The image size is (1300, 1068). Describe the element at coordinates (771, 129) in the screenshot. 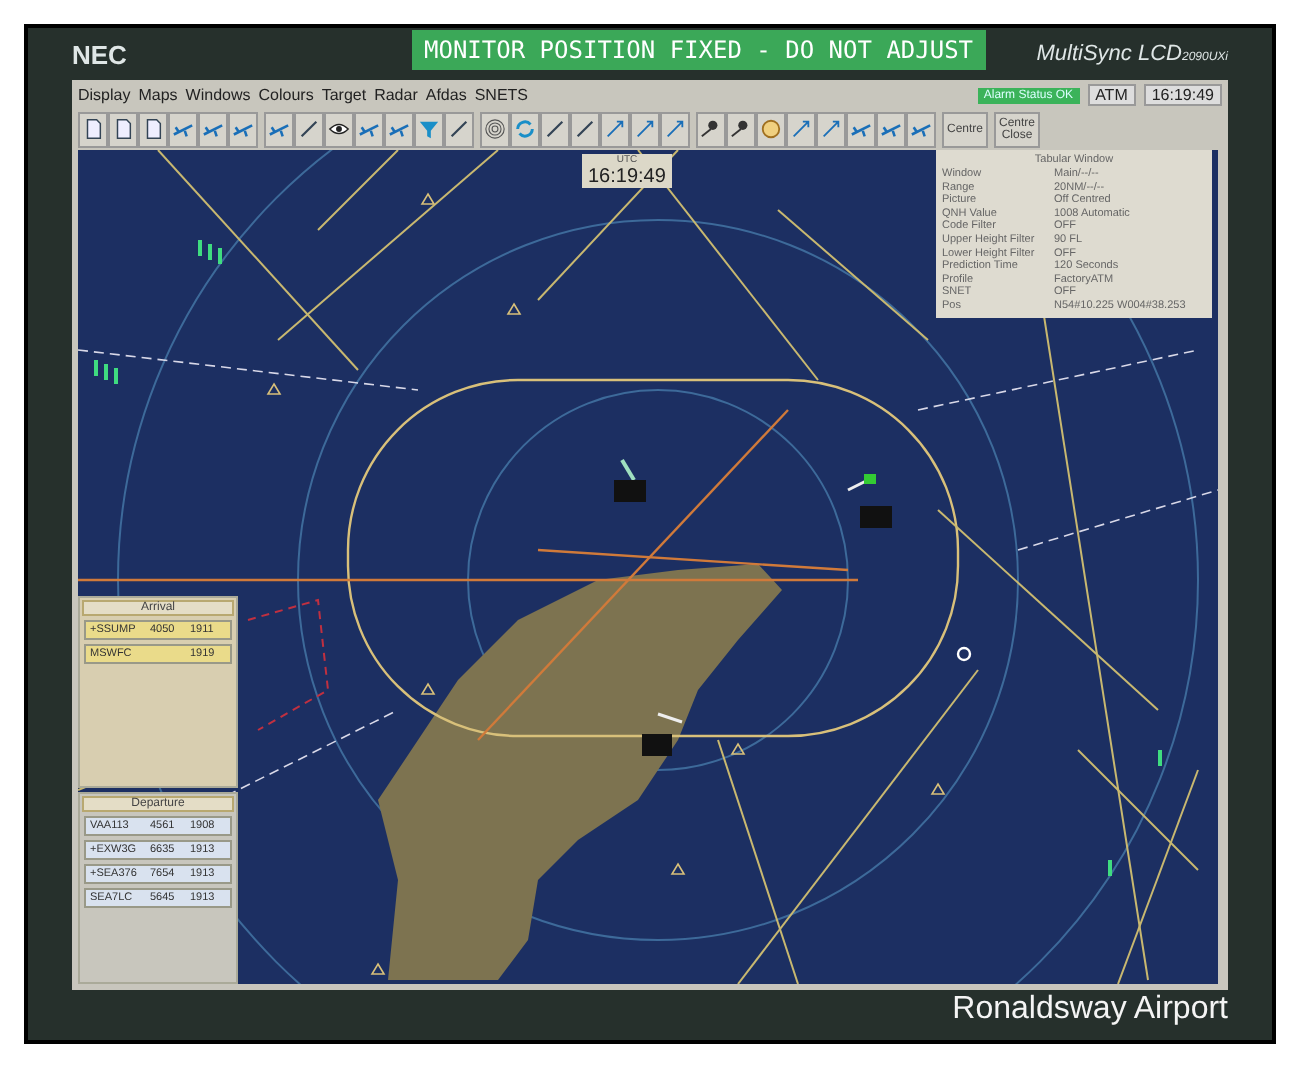

I see `clock-icon` at that location.